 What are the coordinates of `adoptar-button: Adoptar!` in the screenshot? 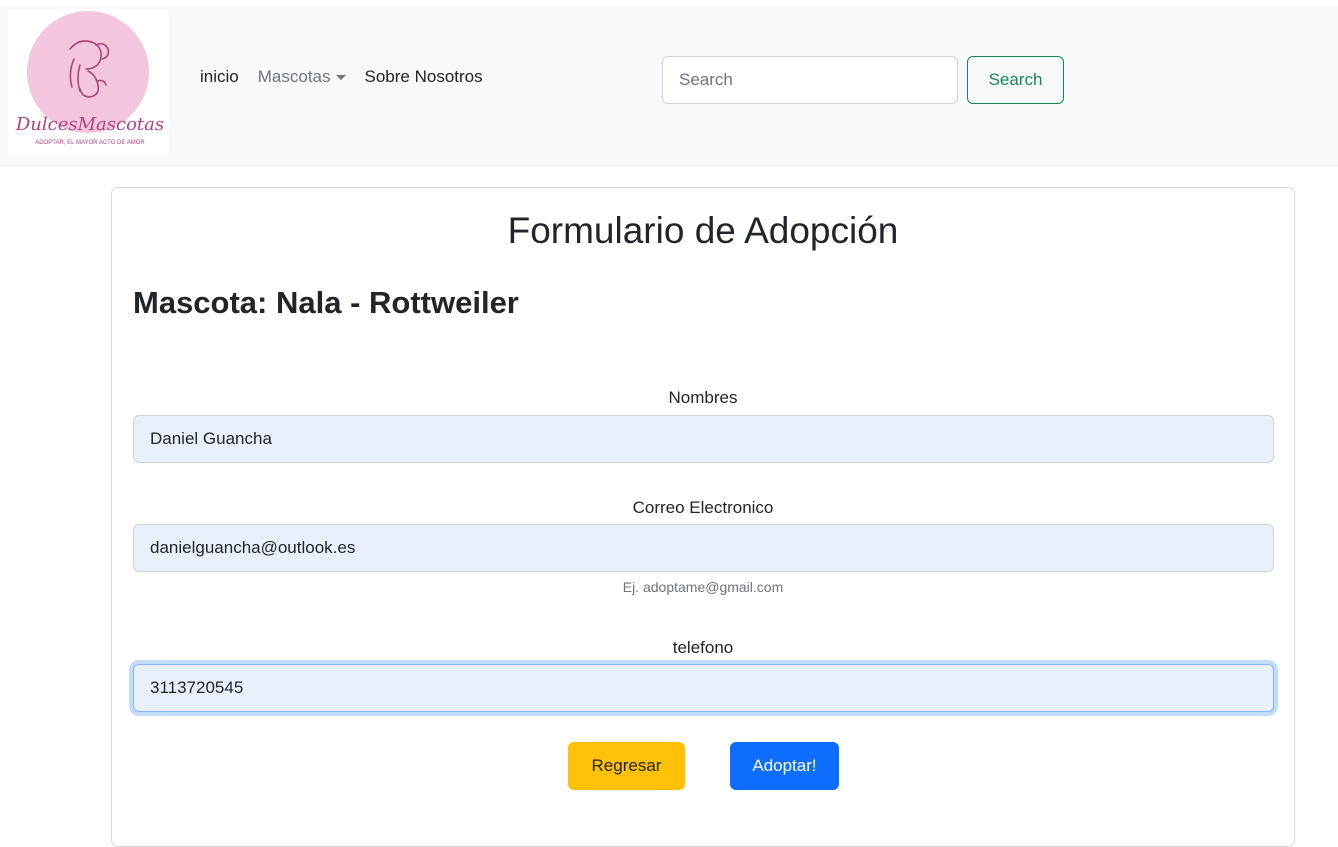 It's located at (784, 766).